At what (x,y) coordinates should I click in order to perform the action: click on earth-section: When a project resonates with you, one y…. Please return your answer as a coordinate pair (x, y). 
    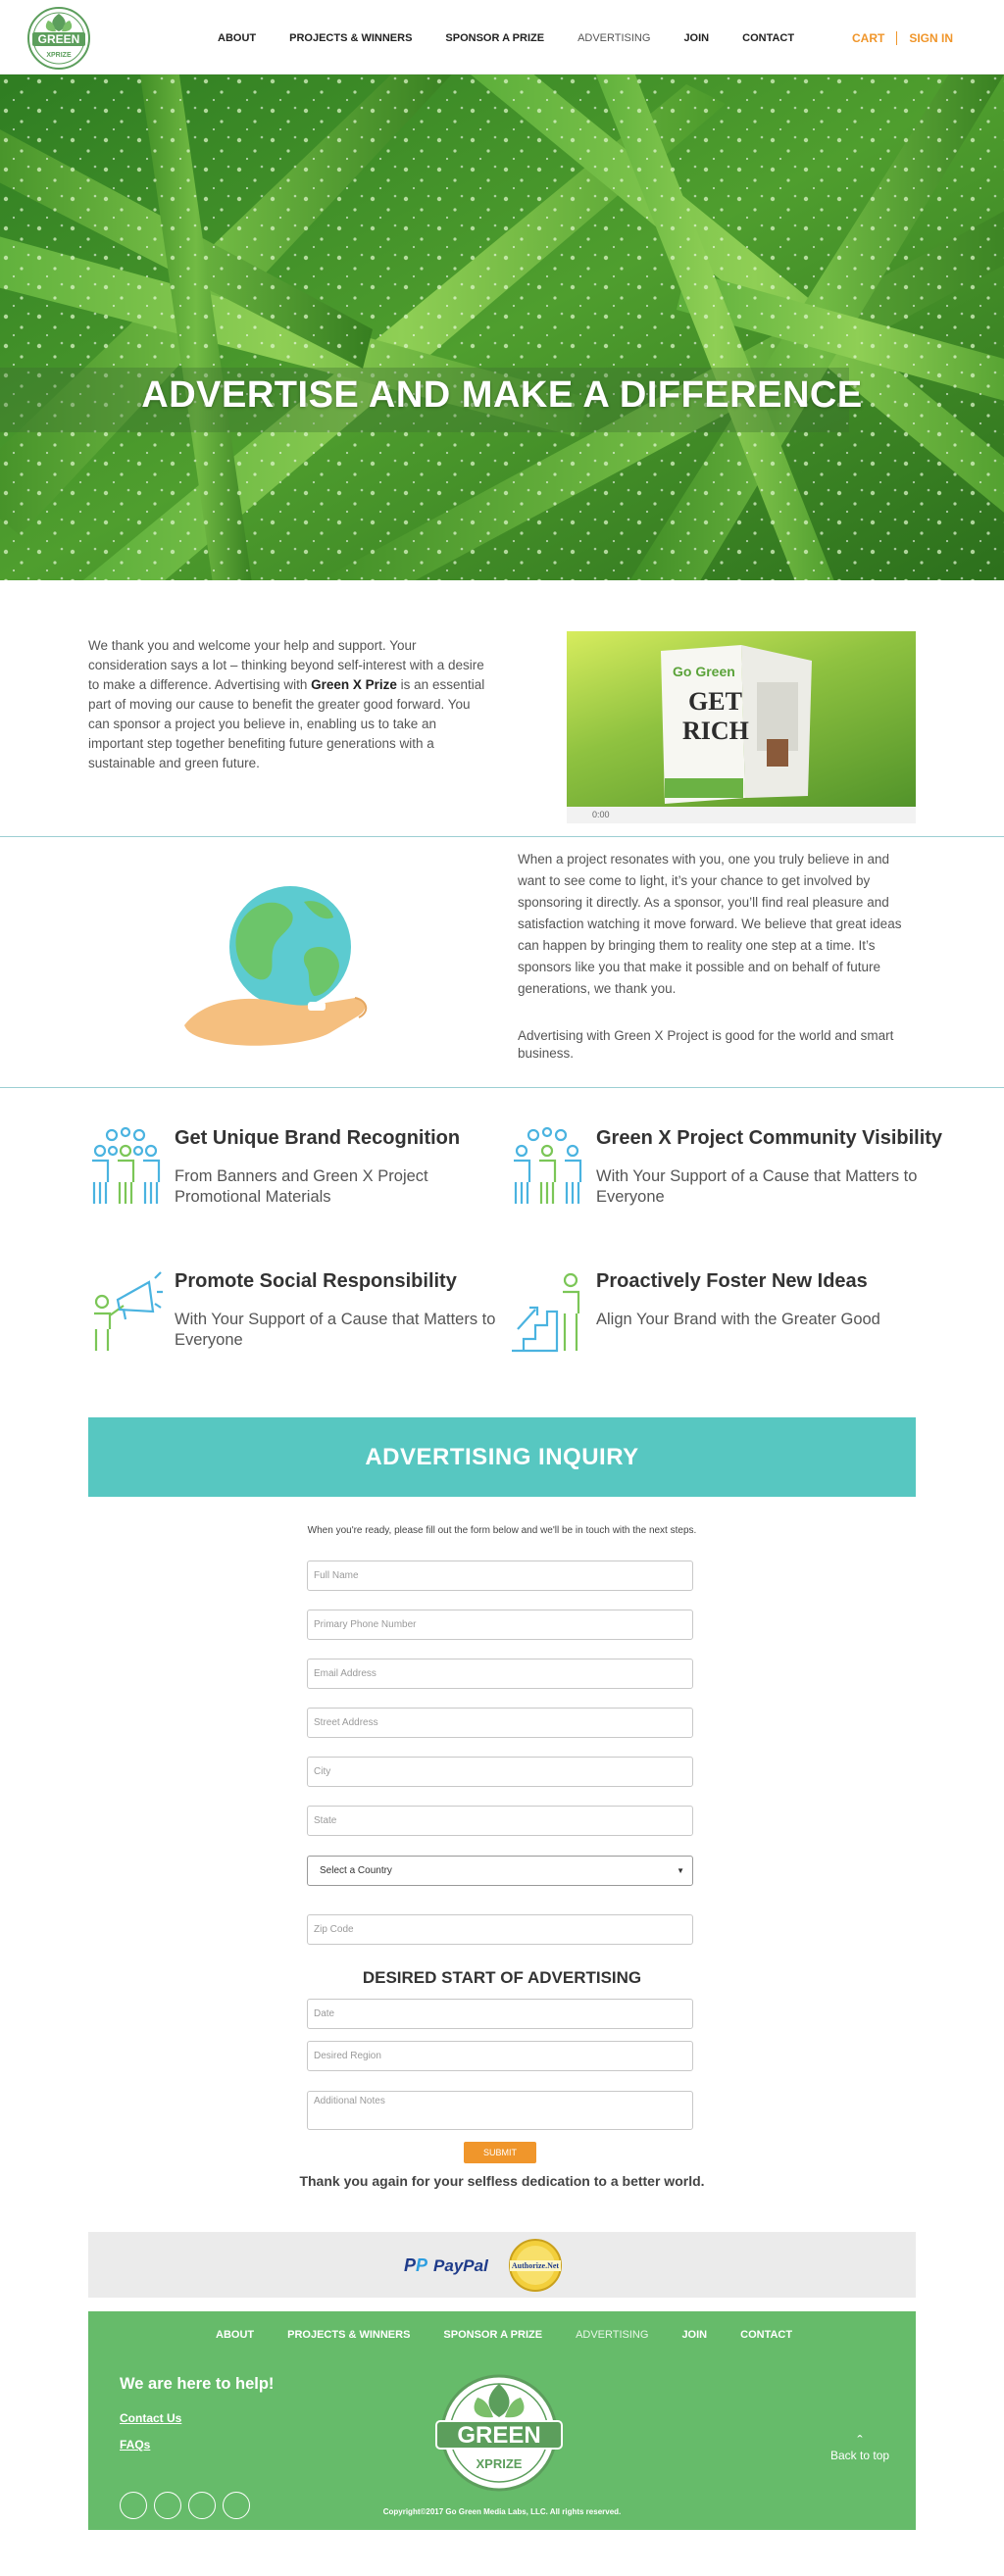
    Looking at the image, I should click on (502, 962).